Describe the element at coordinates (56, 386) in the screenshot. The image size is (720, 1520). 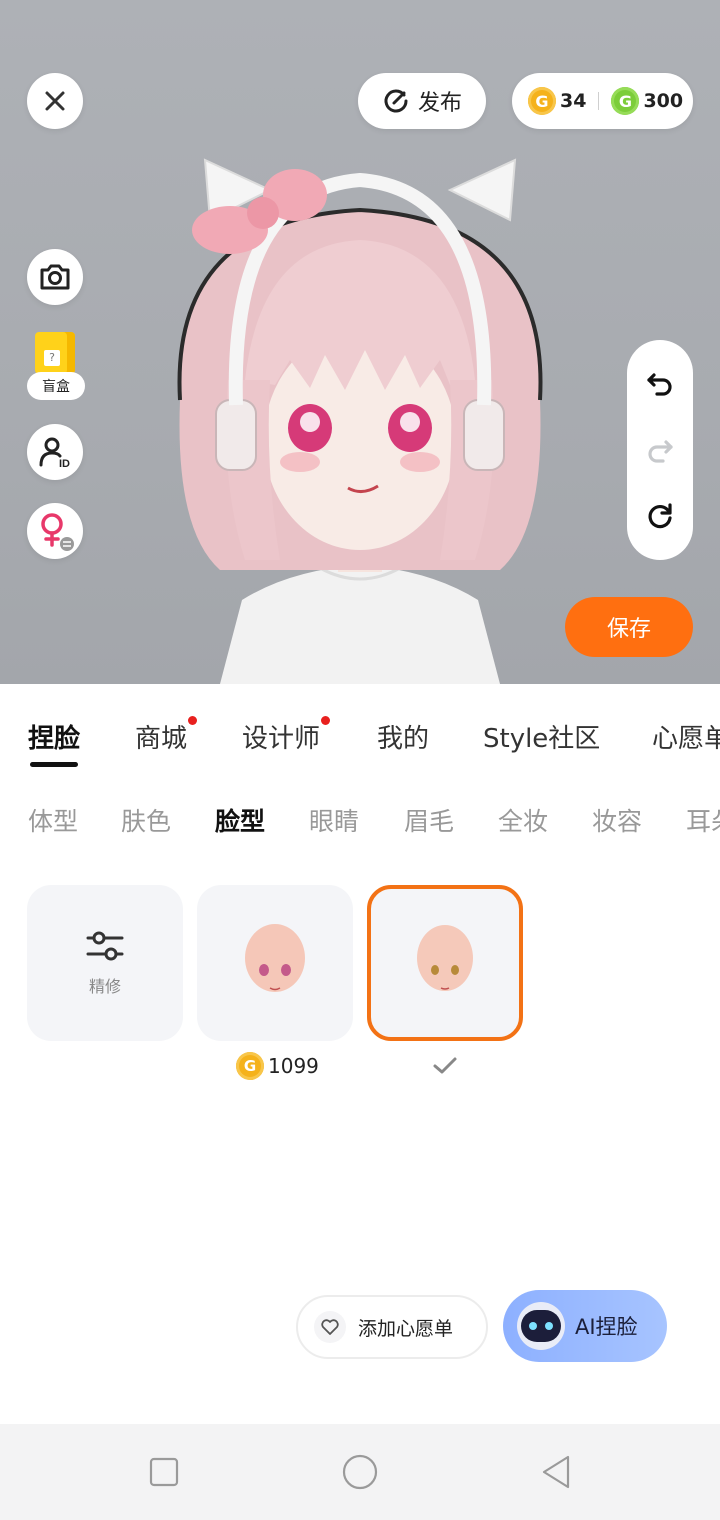
I see `blind-box-label: 盲盒` at that location.